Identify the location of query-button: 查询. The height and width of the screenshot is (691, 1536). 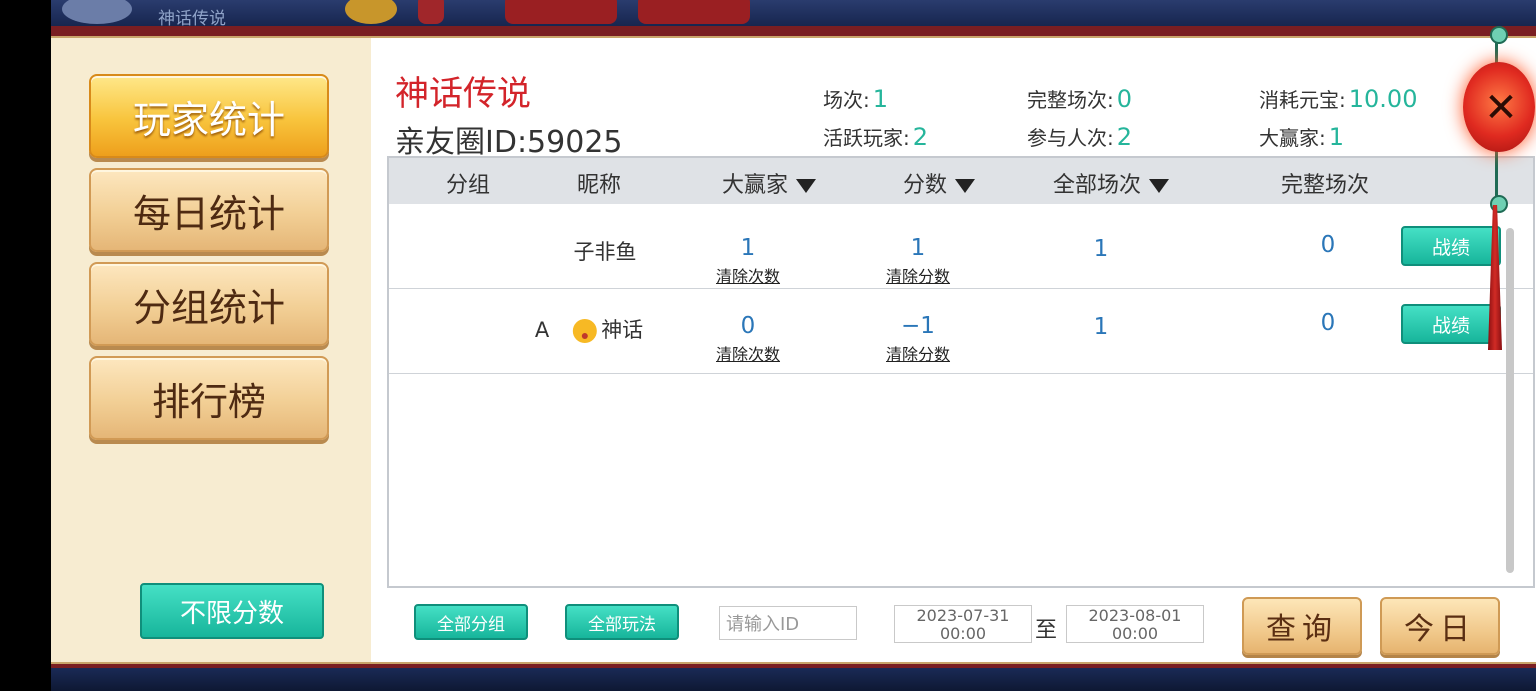
(1302, 626).